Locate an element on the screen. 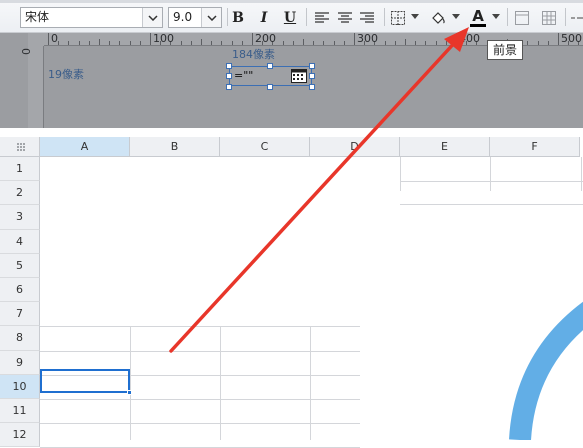 This screenshot has height=448, width=583. align-left-button is located at coordinates (322, 17).